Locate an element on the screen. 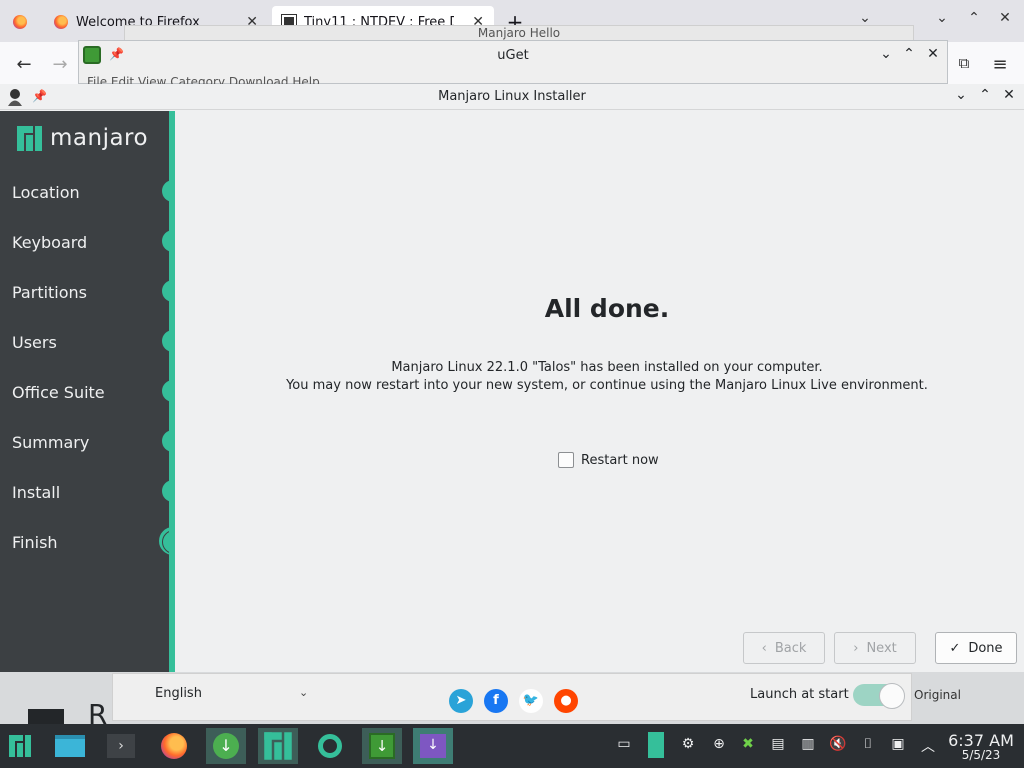 Image resolution: width=1024 pixels, height=768 pixels. next-button: › Next is located at coordinates (875, 648).